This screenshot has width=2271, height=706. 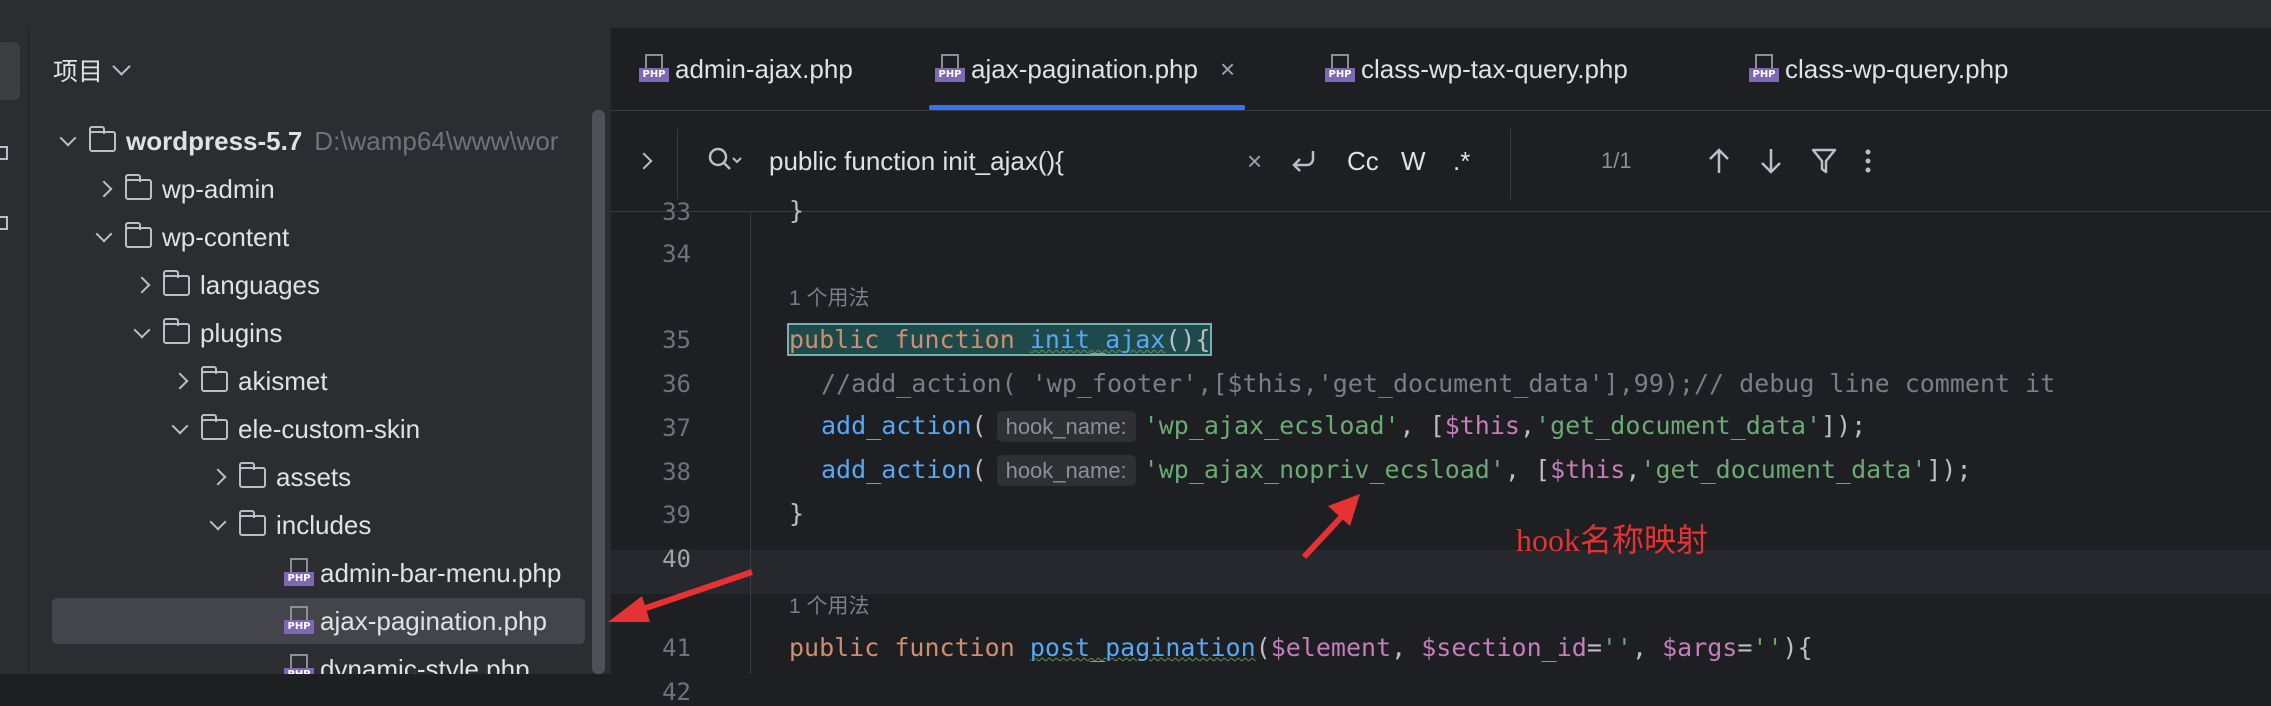 I want to click on search-input: public function init_ajax(){, so click(x=916, y=161).